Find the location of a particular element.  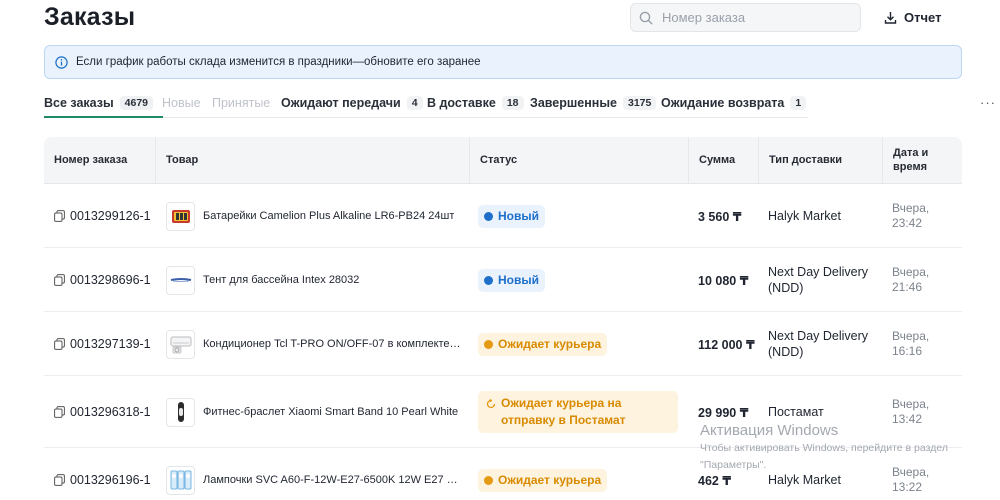

tab-awaiting-handover: Ожидают передачи 4 is located at coordinates (352, 103).